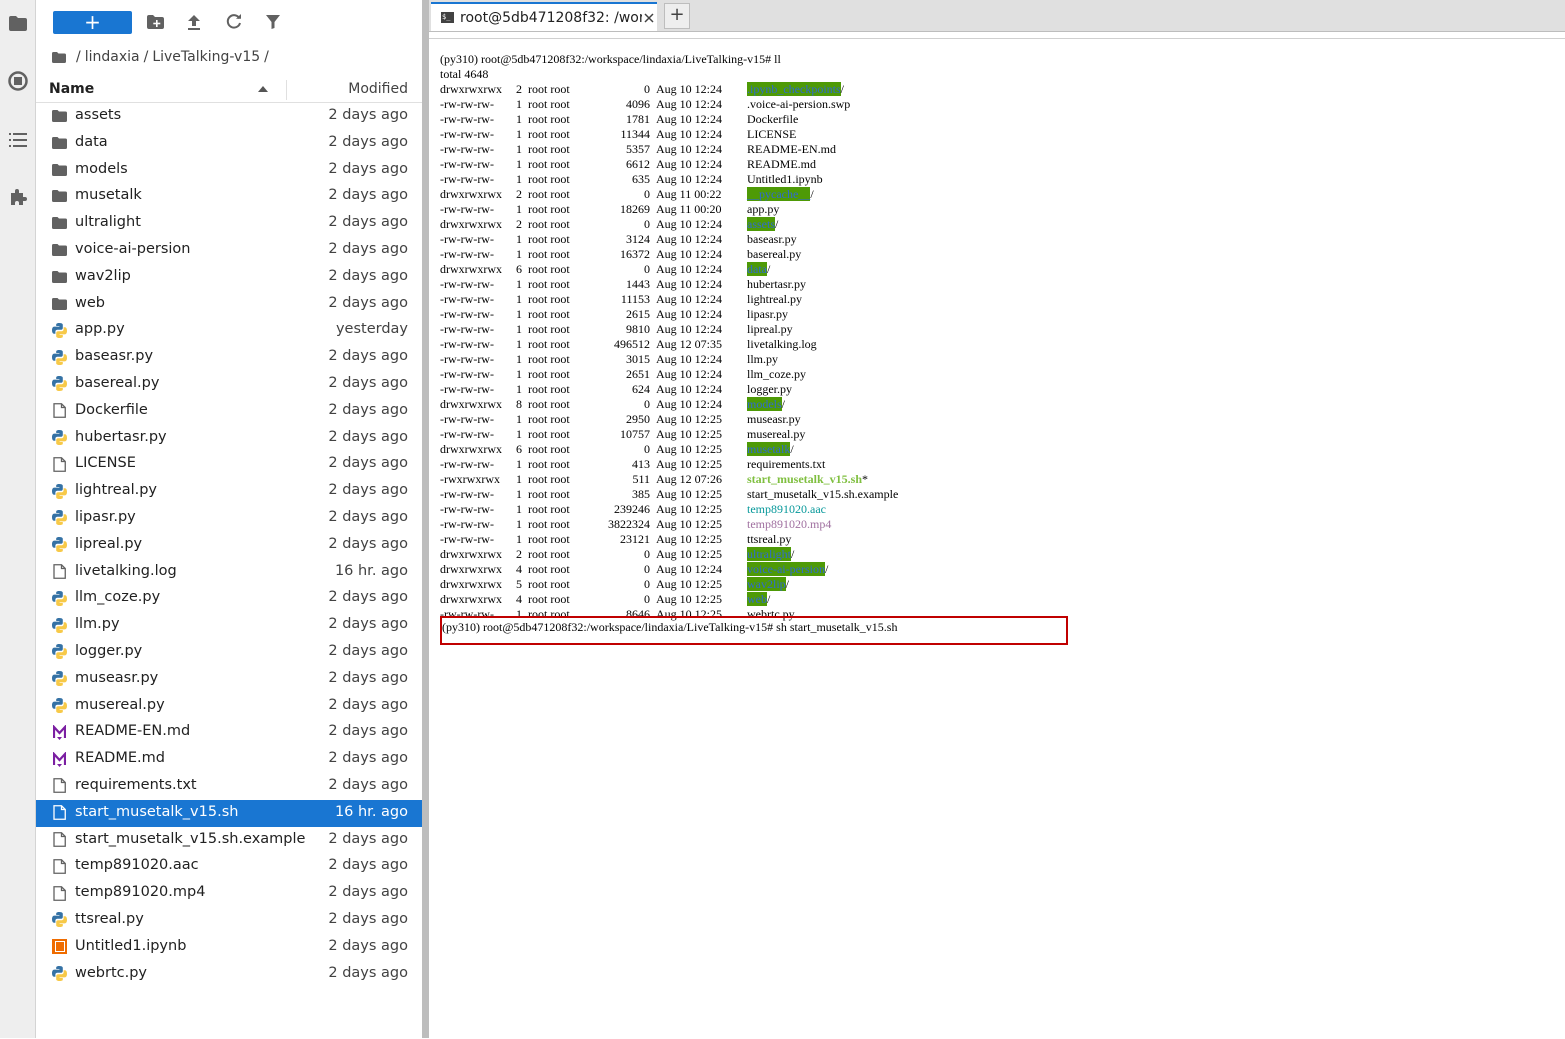  What do you see at coordinates (647, 404) in the screenshot?
I see `ls-size: 0` at bounding box center [647, 404].